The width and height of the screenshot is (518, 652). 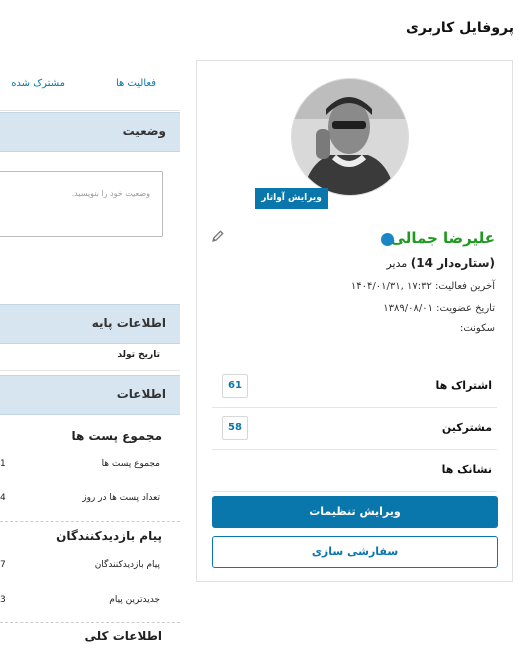 I want to click on last-activity: آخرین فعالیت: ۱۷:۳۲ ,۱۴۰۴/۰۱/۳۱, so click(x=422, y=286).